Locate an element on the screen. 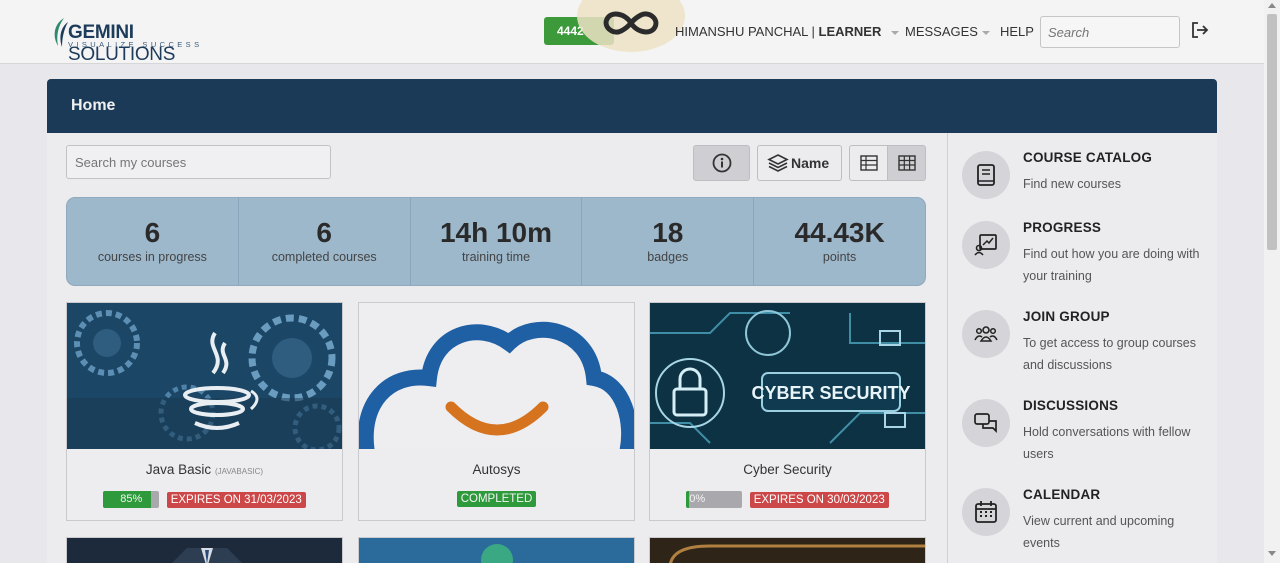 The width and height of the screenshot is (1280, 563). progress-chart-icon is located at coordinates (986, 245).